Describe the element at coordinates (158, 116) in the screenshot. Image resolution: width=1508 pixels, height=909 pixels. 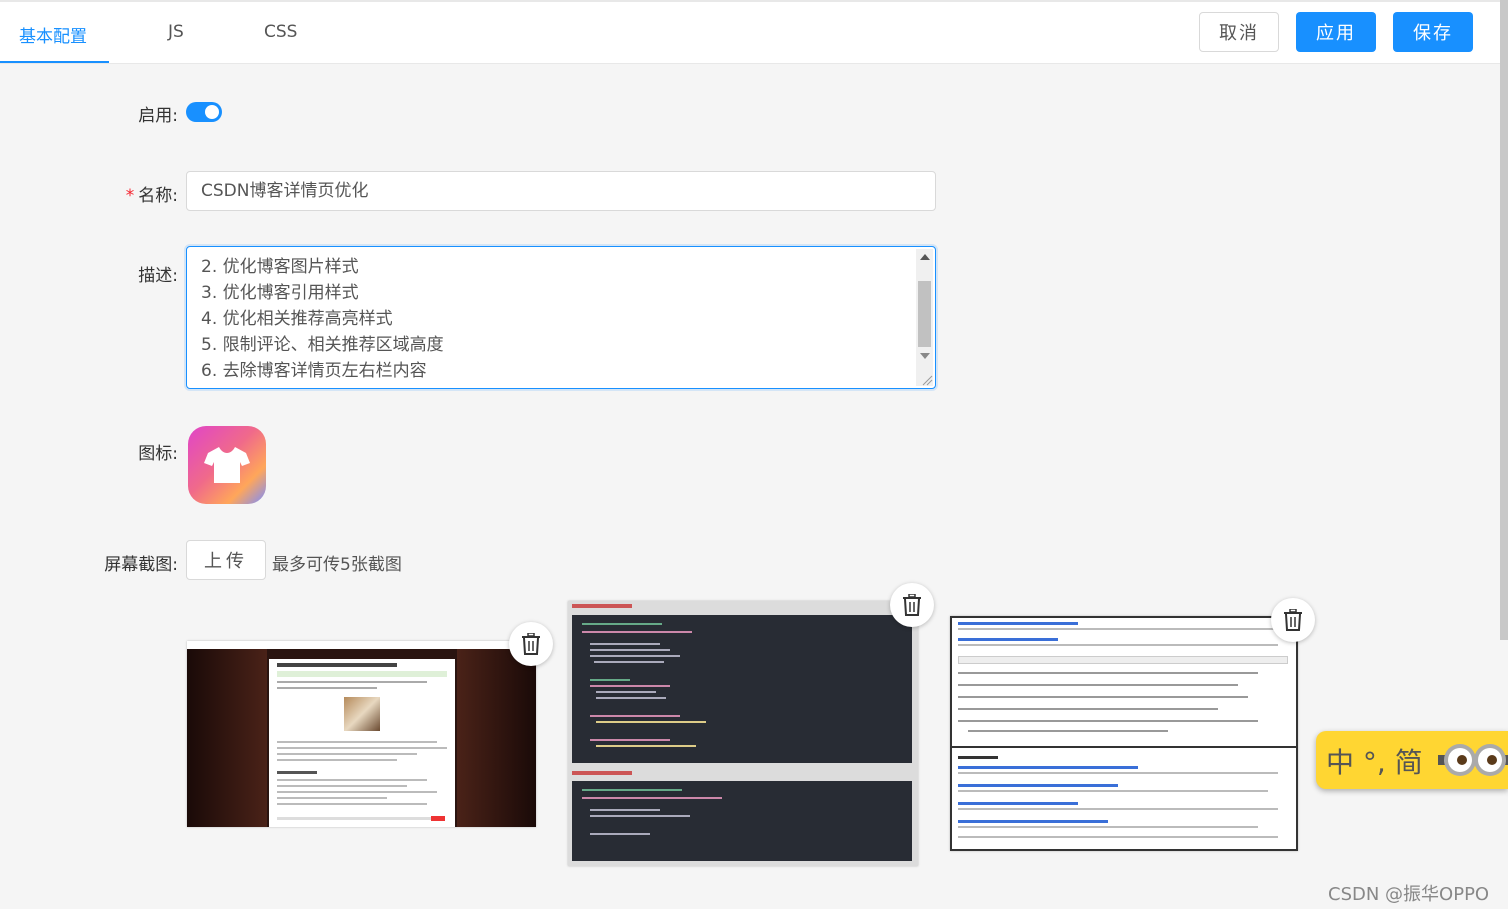
I see `enabled-label: 启用:` at that location.